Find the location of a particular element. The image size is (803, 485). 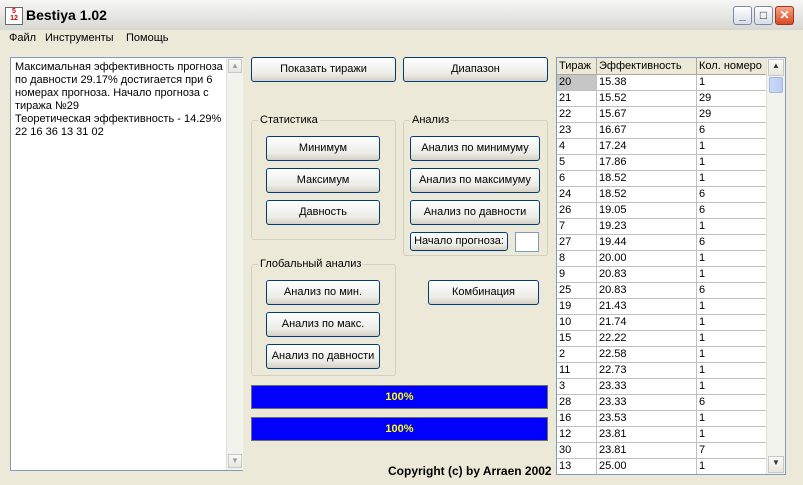

cell-draw: 3 is located at coordinates (577, 387).